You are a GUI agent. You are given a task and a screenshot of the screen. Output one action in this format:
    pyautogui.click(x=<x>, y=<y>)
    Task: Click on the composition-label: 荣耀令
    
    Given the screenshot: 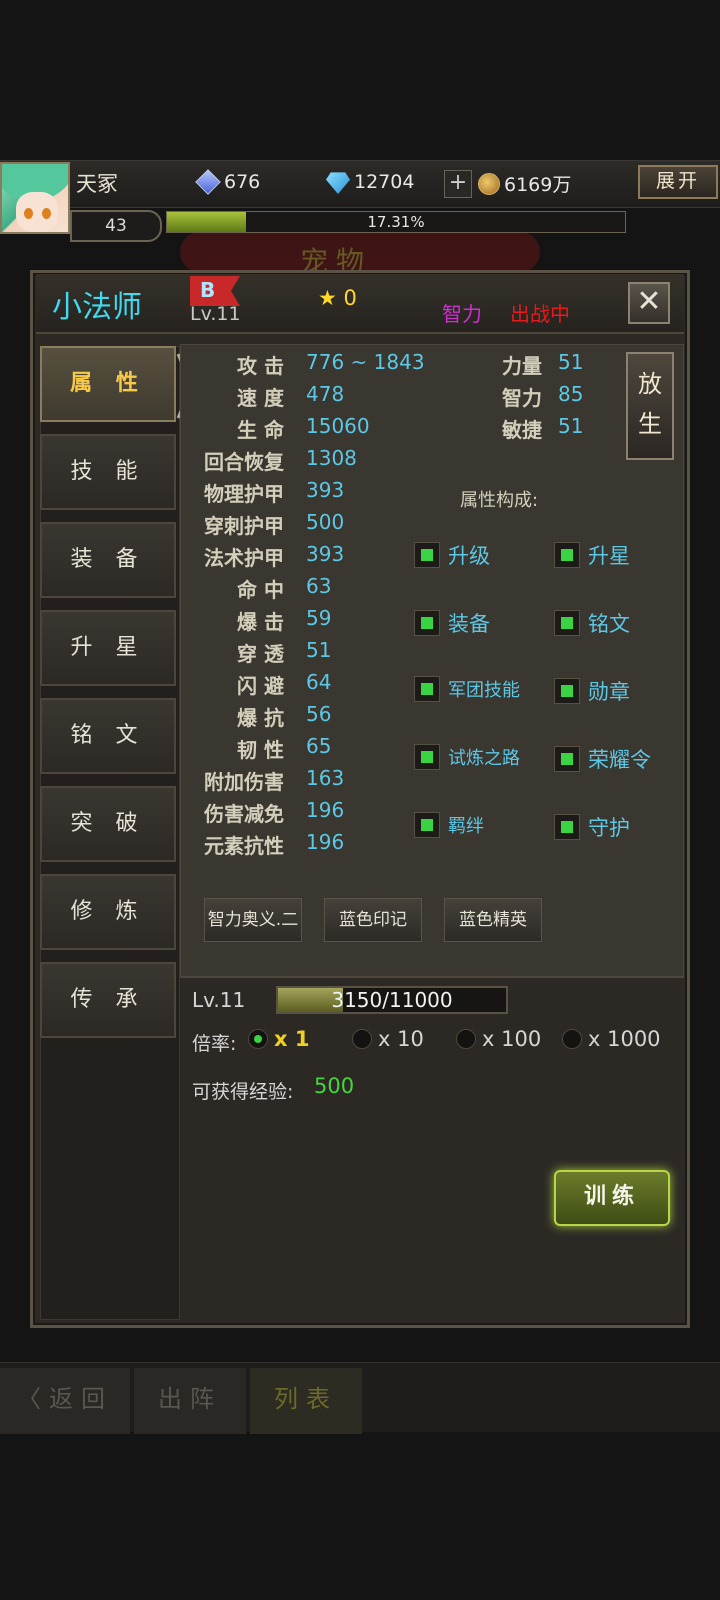 What is the action you would take?
    pyautogui.click(x=619, y=760)
    